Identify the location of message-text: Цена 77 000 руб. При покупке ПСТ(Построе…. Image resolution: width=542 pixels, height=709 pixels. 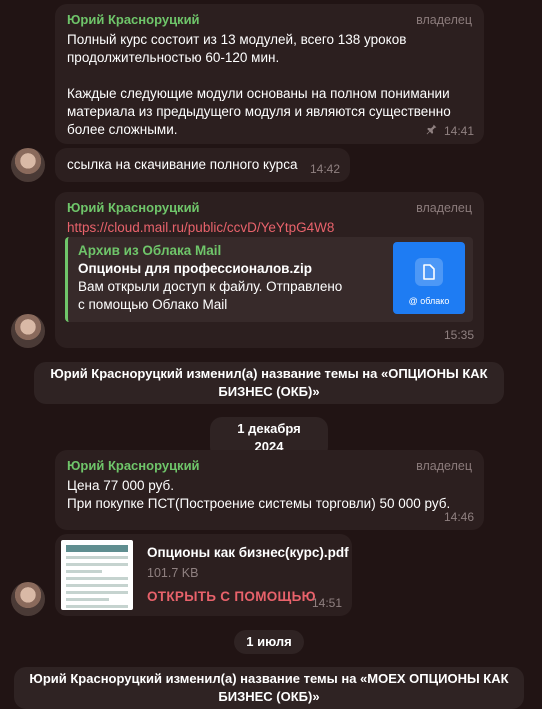
(259, 494).